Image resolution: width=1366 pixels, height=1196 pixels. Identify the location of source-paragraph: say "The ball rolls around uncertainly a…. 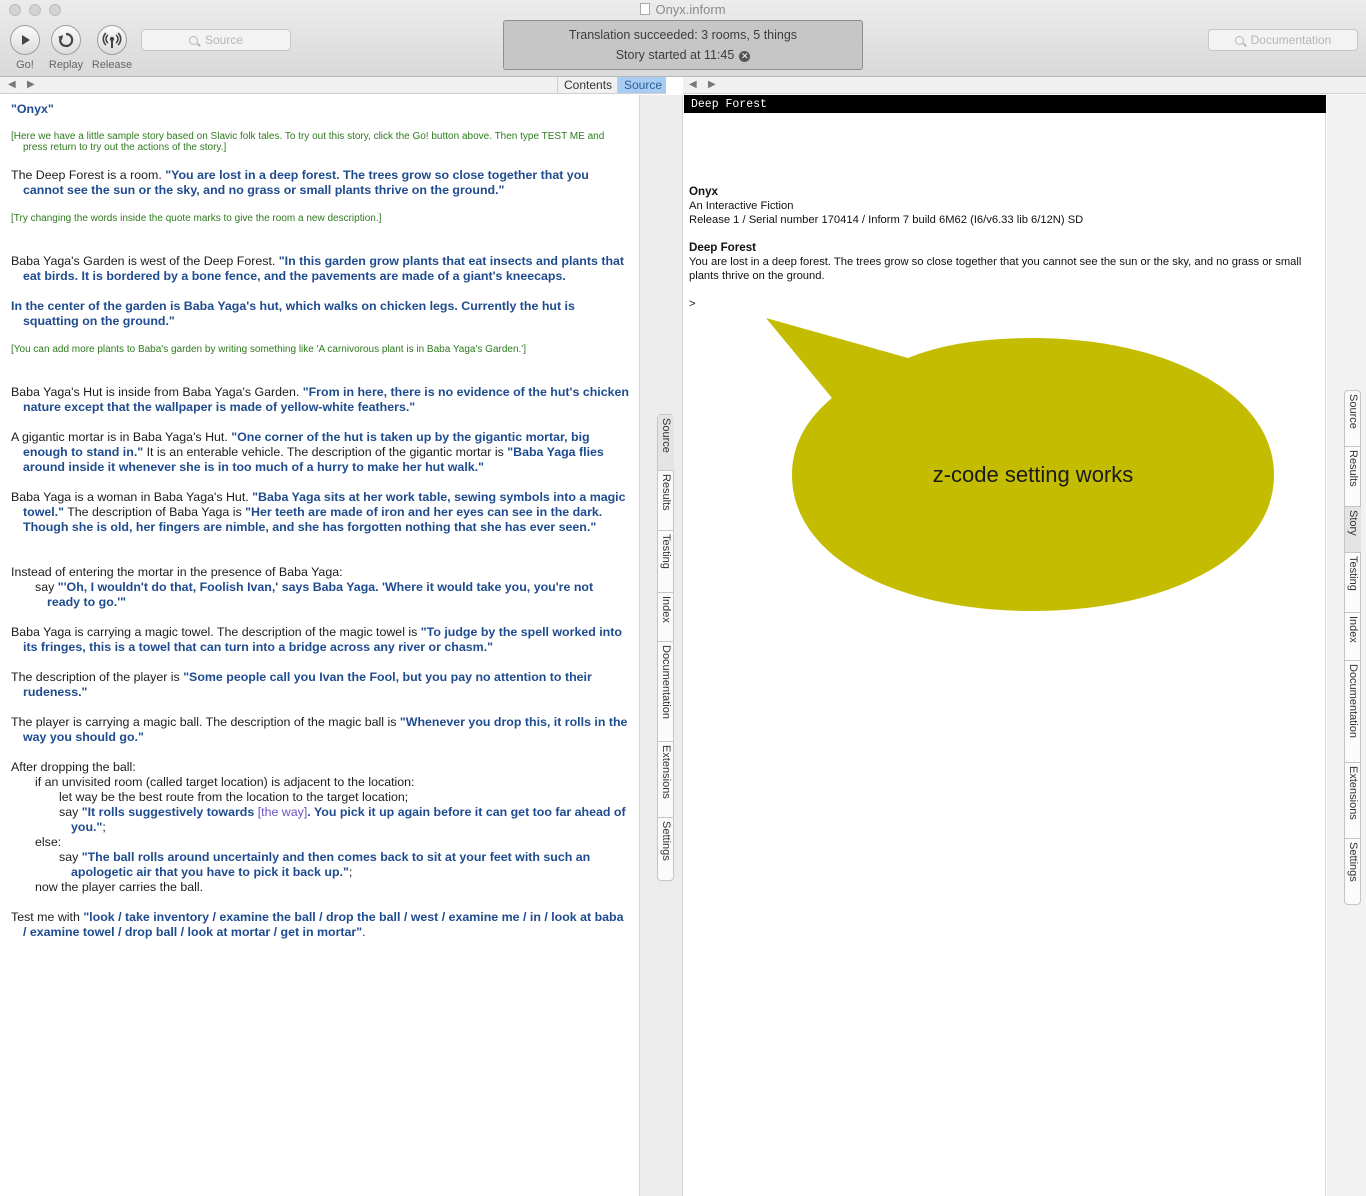
(344, 865).